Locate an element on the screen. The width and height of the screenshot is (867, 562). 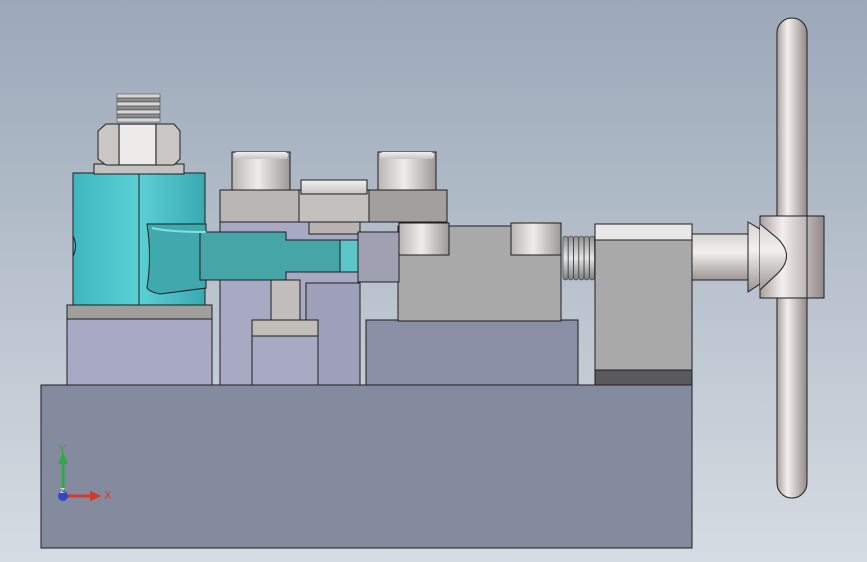
screw-housing-base is located at coordinates (643, 377).